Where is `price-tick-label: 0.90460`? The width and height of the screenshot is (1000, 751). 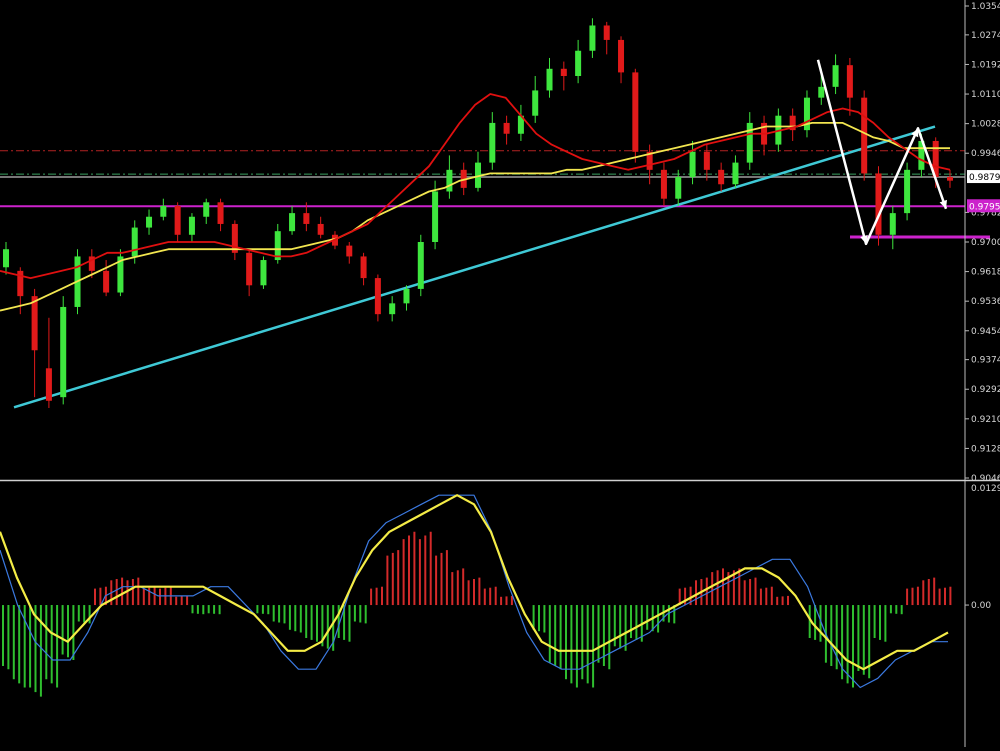 price-tick-label: 0.90460 is located at coordinates (985, 479).